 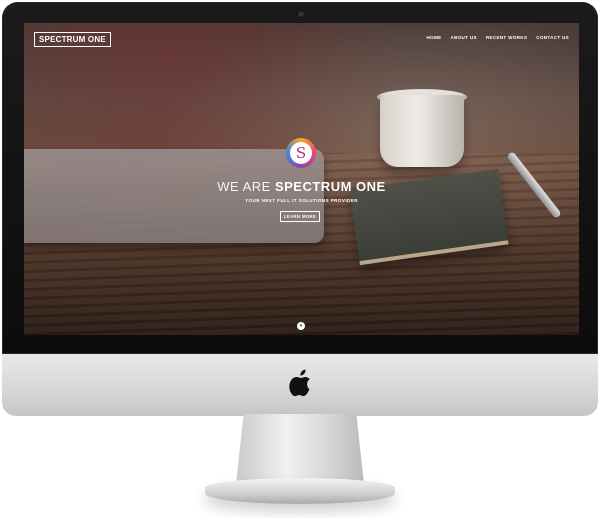 I want to click on learn-more-button: LEARN MORE, so click(x=300, y=216).